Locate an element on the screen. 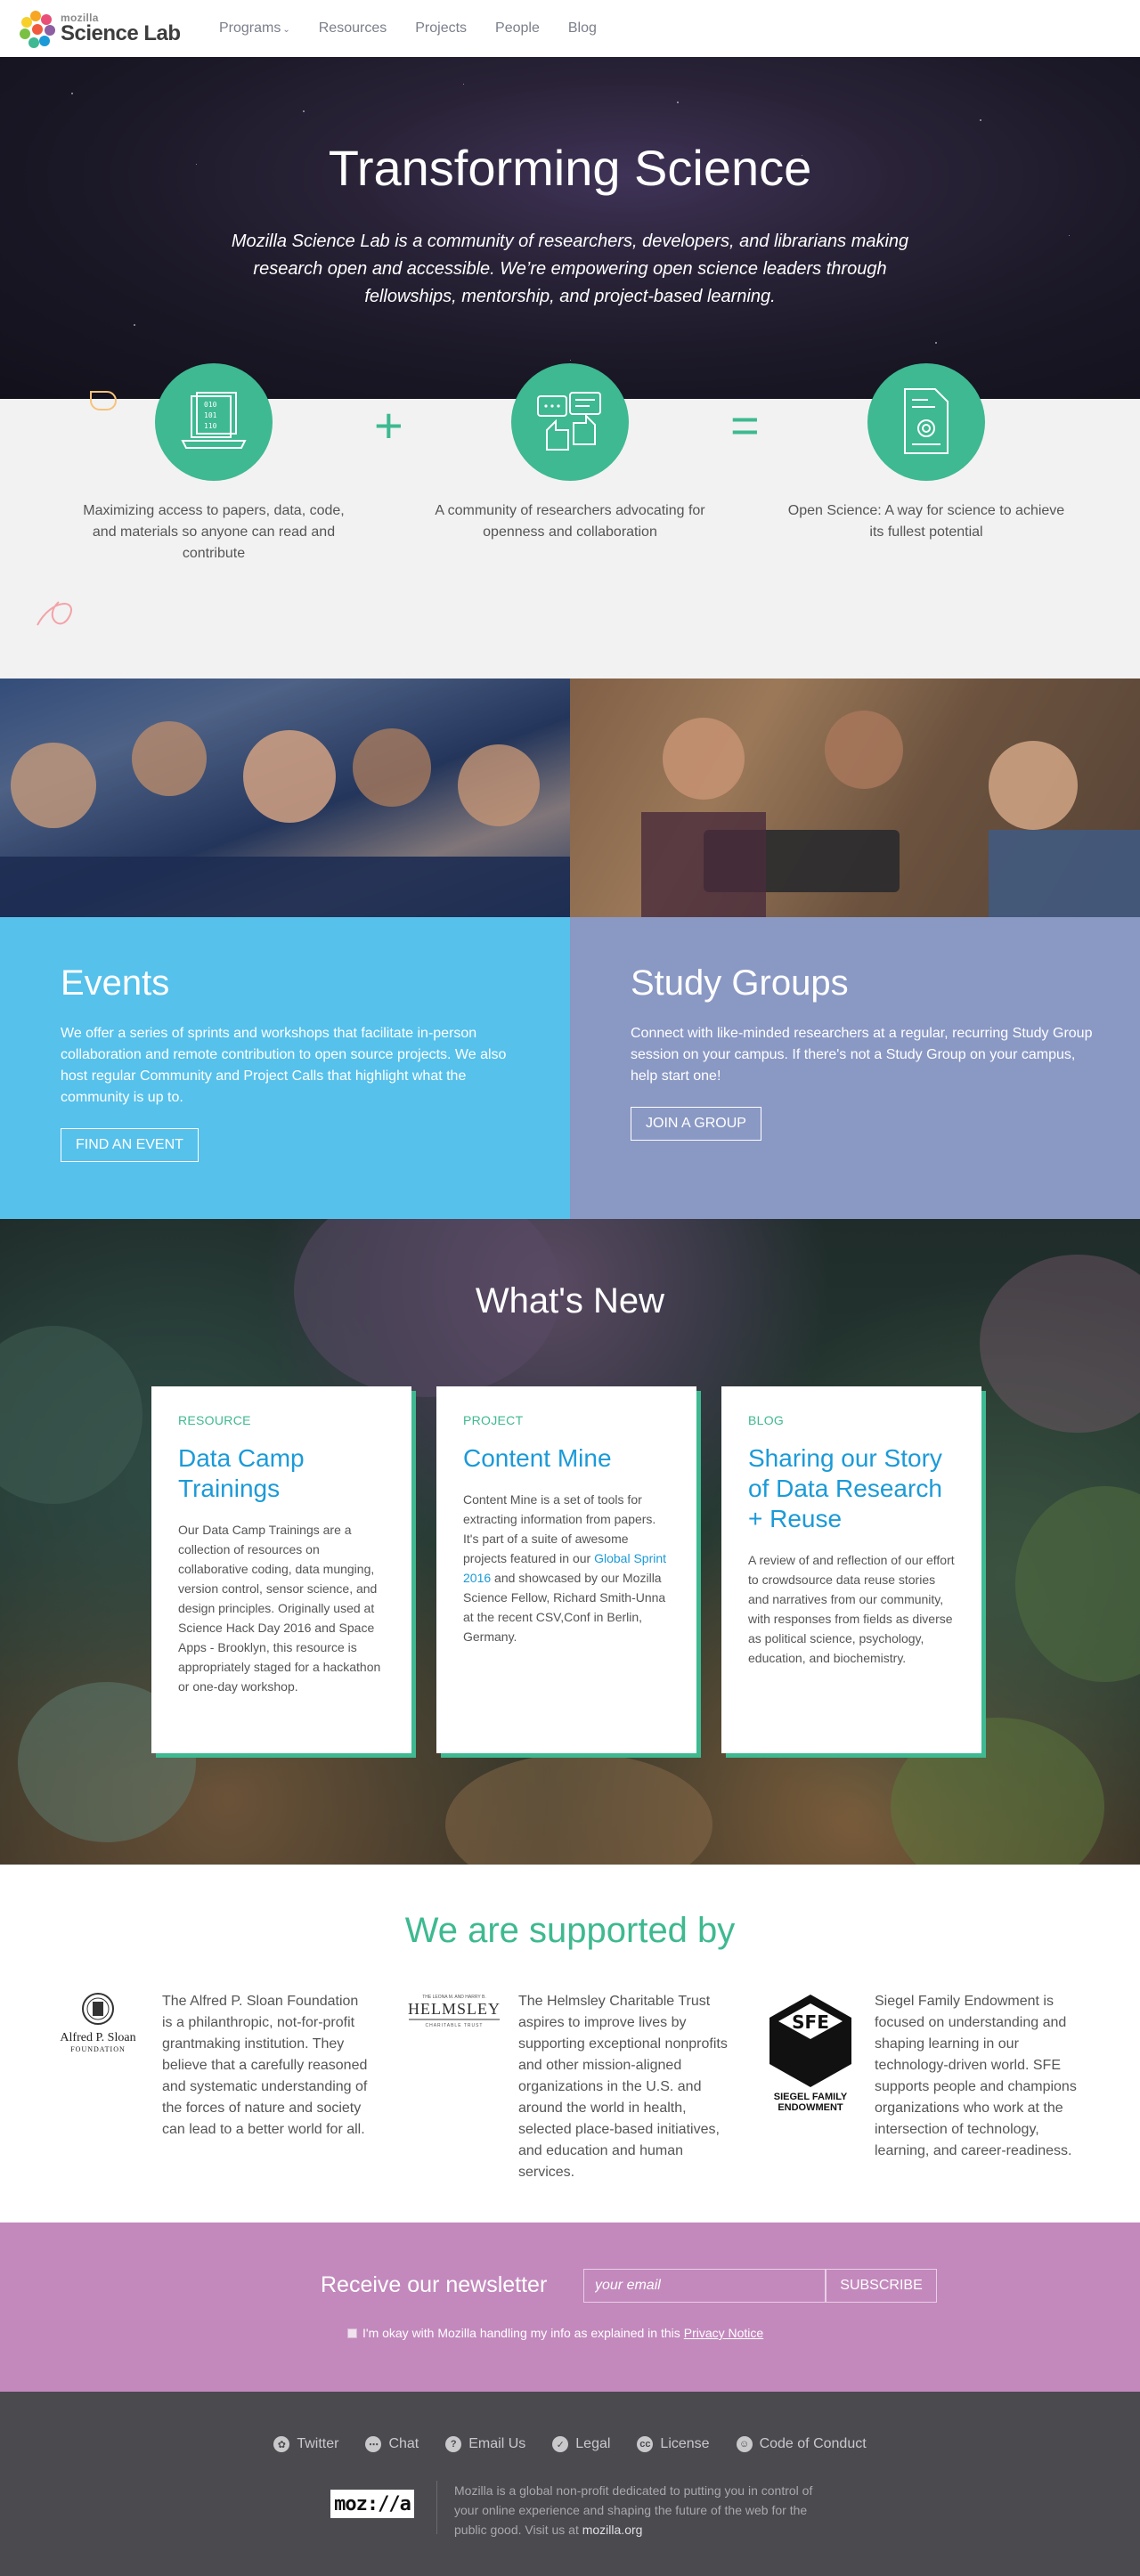  footer-link-legal: ✓ Legal is located at coordinates (581, 2444).